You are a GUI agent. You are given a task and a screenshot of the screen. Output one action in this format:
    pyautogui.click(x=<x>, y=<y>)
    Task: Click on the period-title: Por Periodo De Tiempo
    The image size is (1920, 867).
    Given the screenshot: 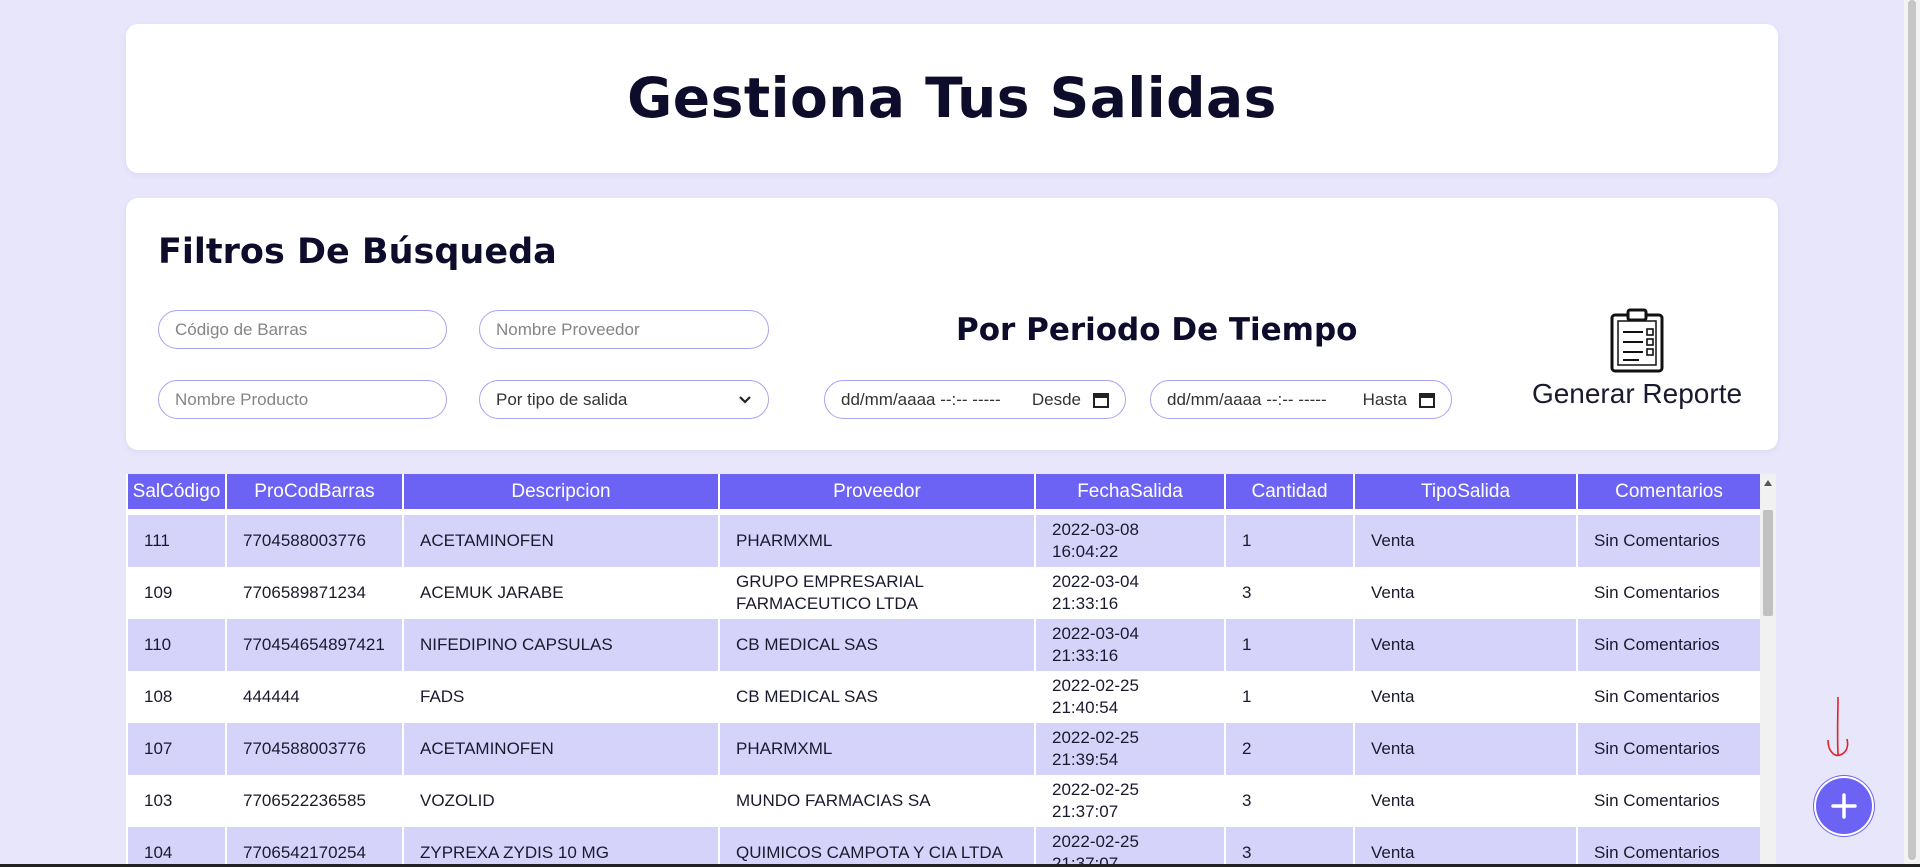 What is the action you would take?
    pyautogui.click(x=1157, y=330)
    